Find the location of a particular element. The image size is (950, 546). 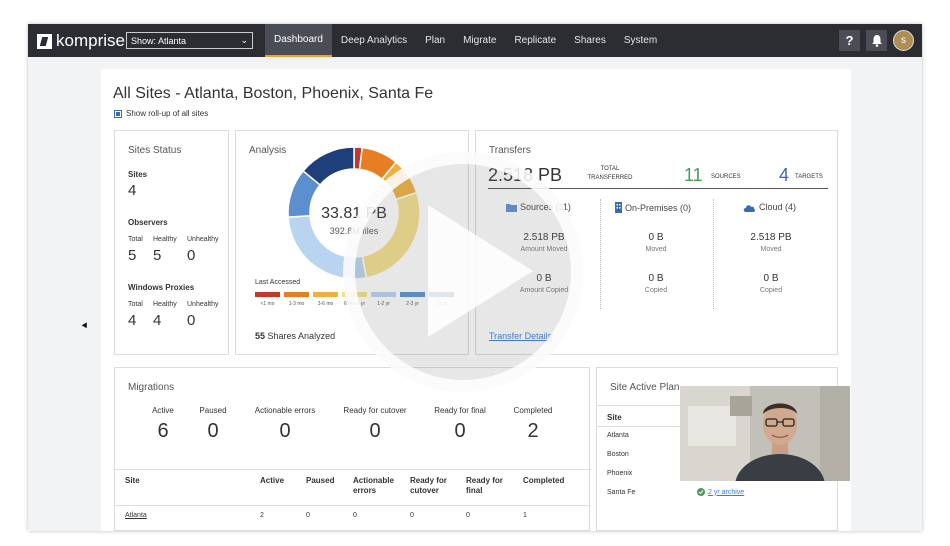

building-icon is located at coordinates (618, 207).